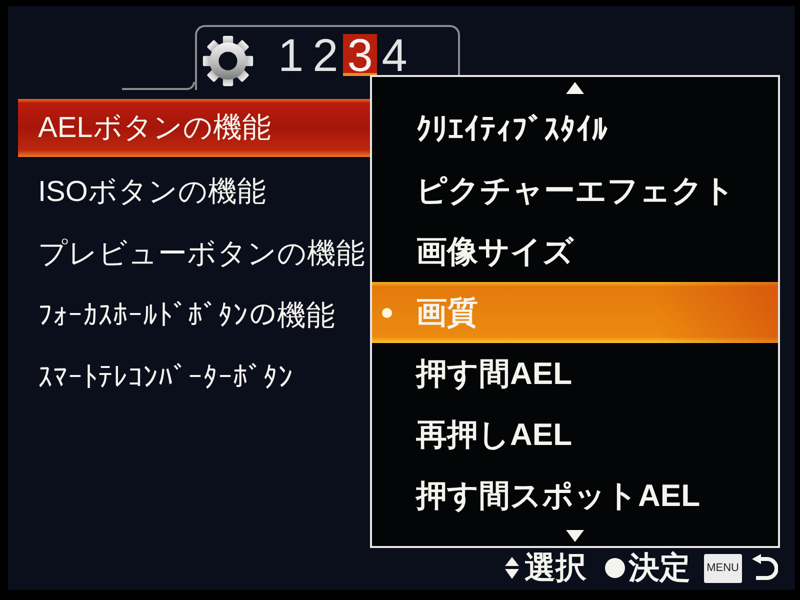 This screenshot has width=800, height=600. Describe the element at coordinates (195, 254) in the screenshot. I see `menu-item: プレビューボタンの機能` at that location.